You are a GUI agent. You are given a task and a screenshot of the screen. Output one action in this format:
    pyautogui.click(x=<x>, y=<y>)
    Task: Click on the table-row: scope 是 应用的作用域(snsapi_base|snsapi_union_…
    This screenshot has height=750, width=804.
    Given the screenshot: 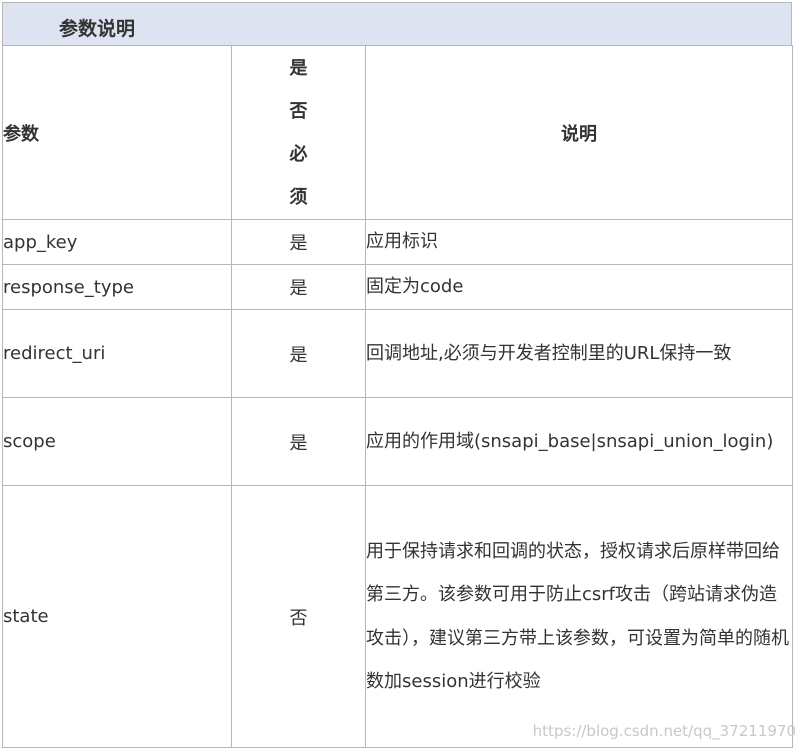 What is the action you would take?
    pyautogui.click(x=397, y=441)
    